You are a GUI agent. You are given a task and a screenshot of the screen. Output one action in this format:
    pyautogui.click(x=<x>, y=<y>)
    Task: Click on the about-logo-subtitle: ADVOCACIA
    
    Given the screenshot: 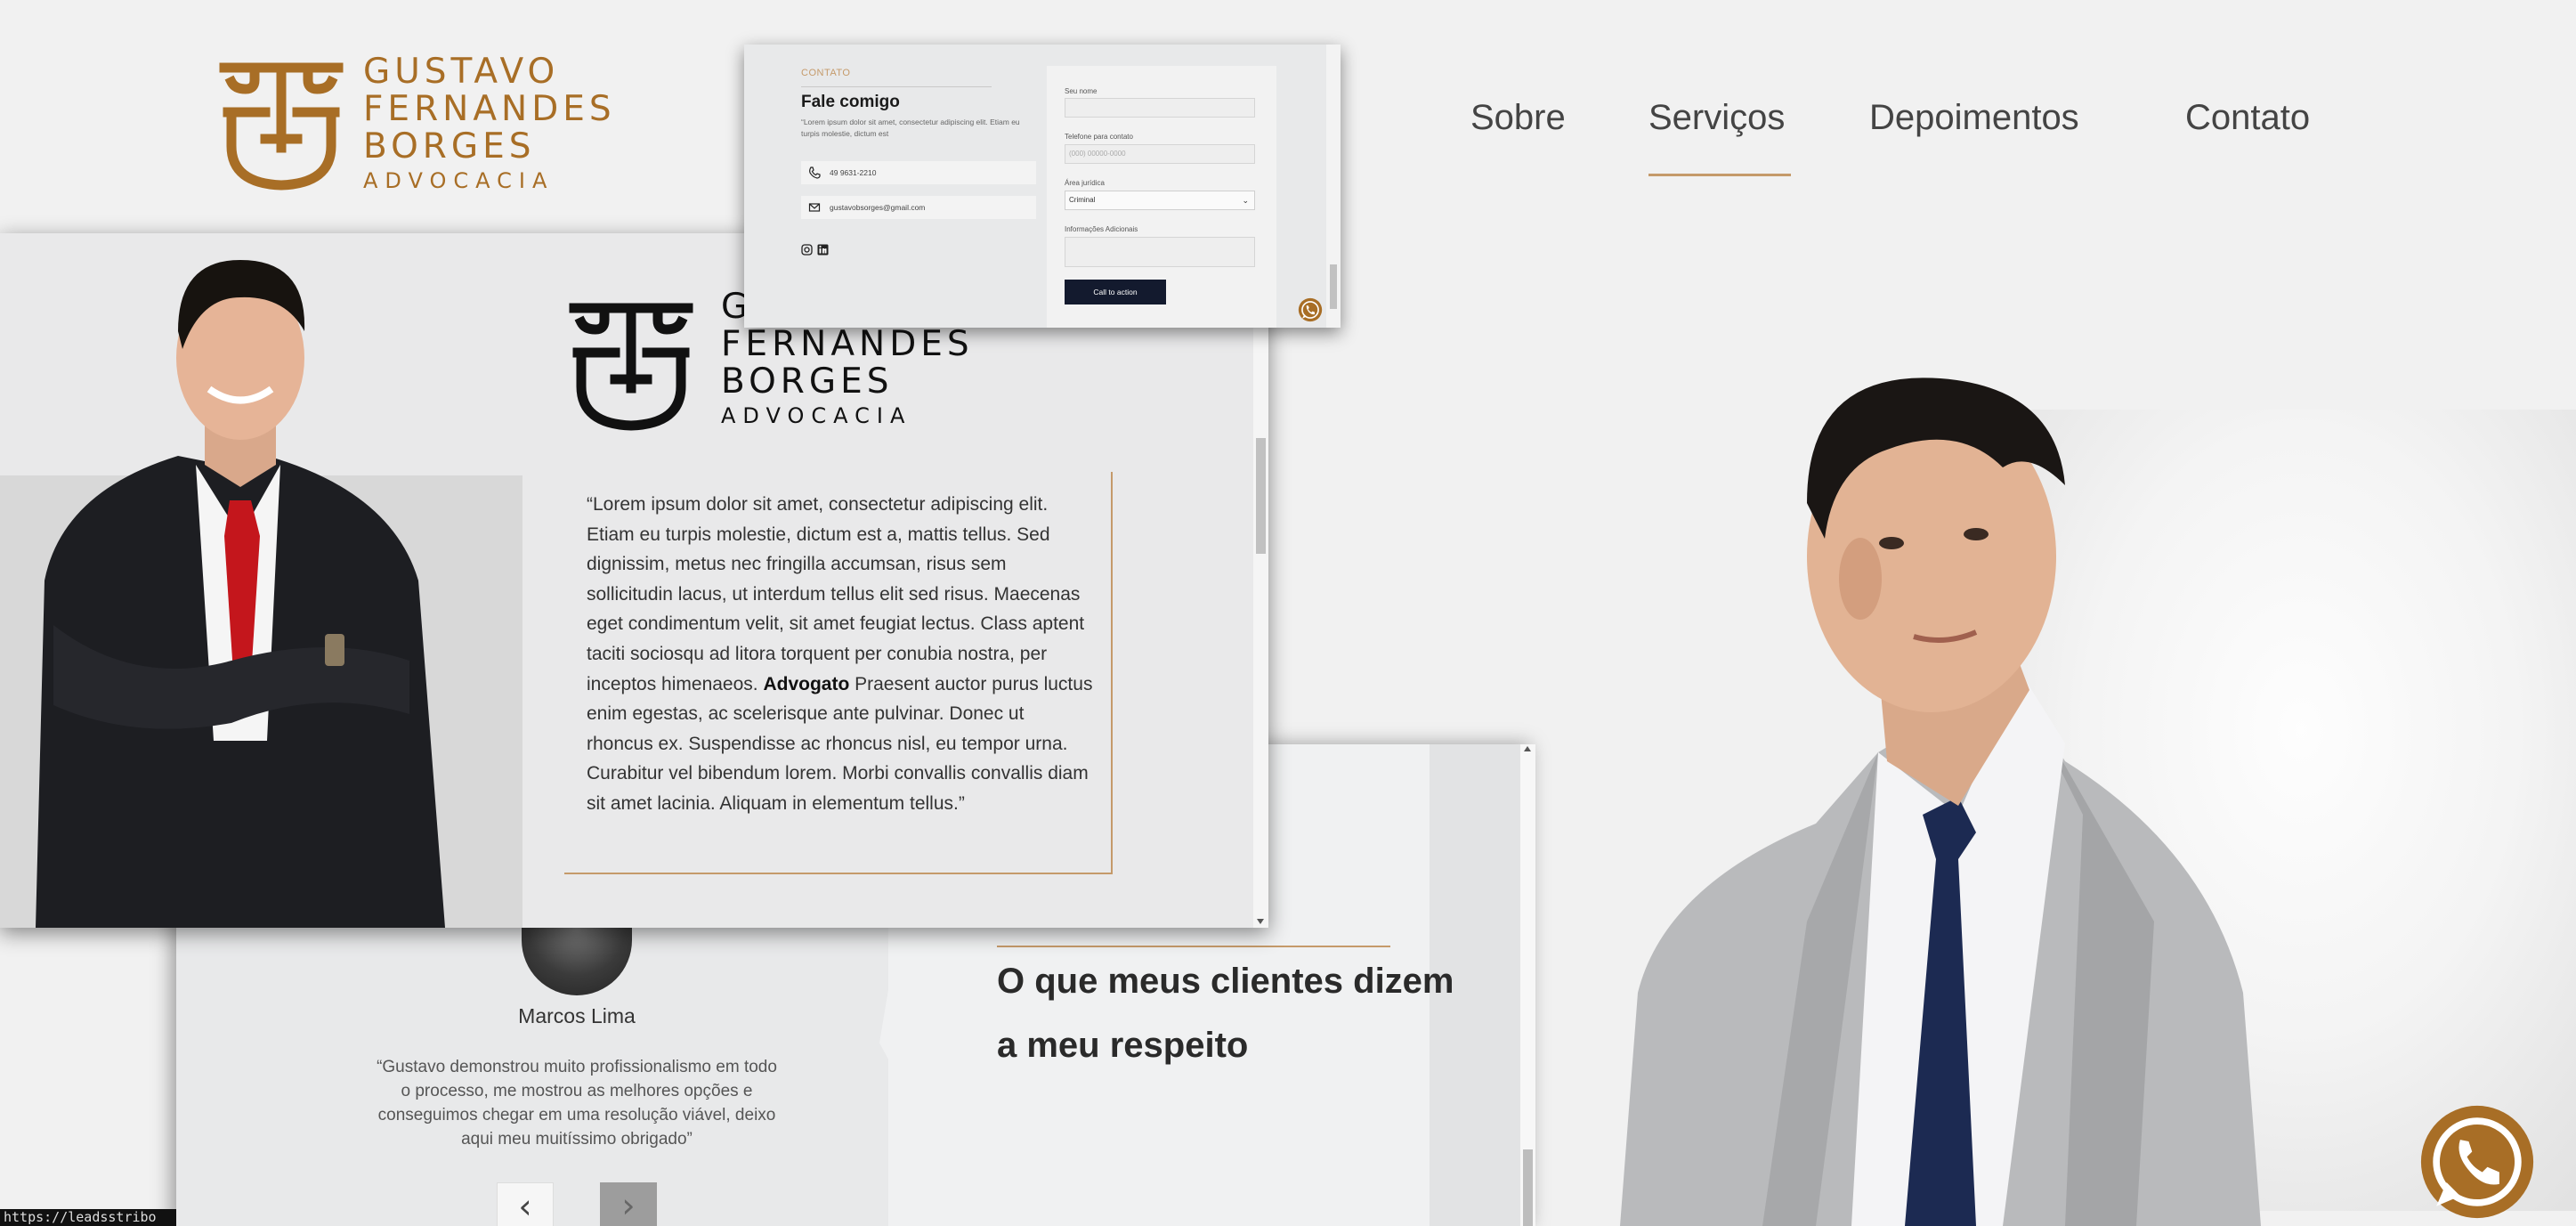 What is the action you would take?
    pyautogui.click(x=817, y=415)
    